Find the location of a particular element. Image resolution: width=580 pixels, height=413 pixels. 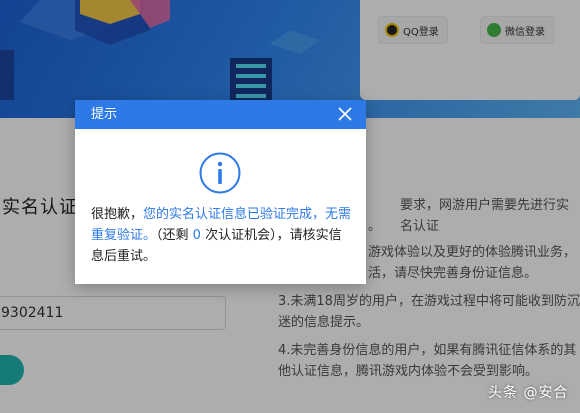

message-prefix: 很抱歉， is located at coordinates (117, 214).